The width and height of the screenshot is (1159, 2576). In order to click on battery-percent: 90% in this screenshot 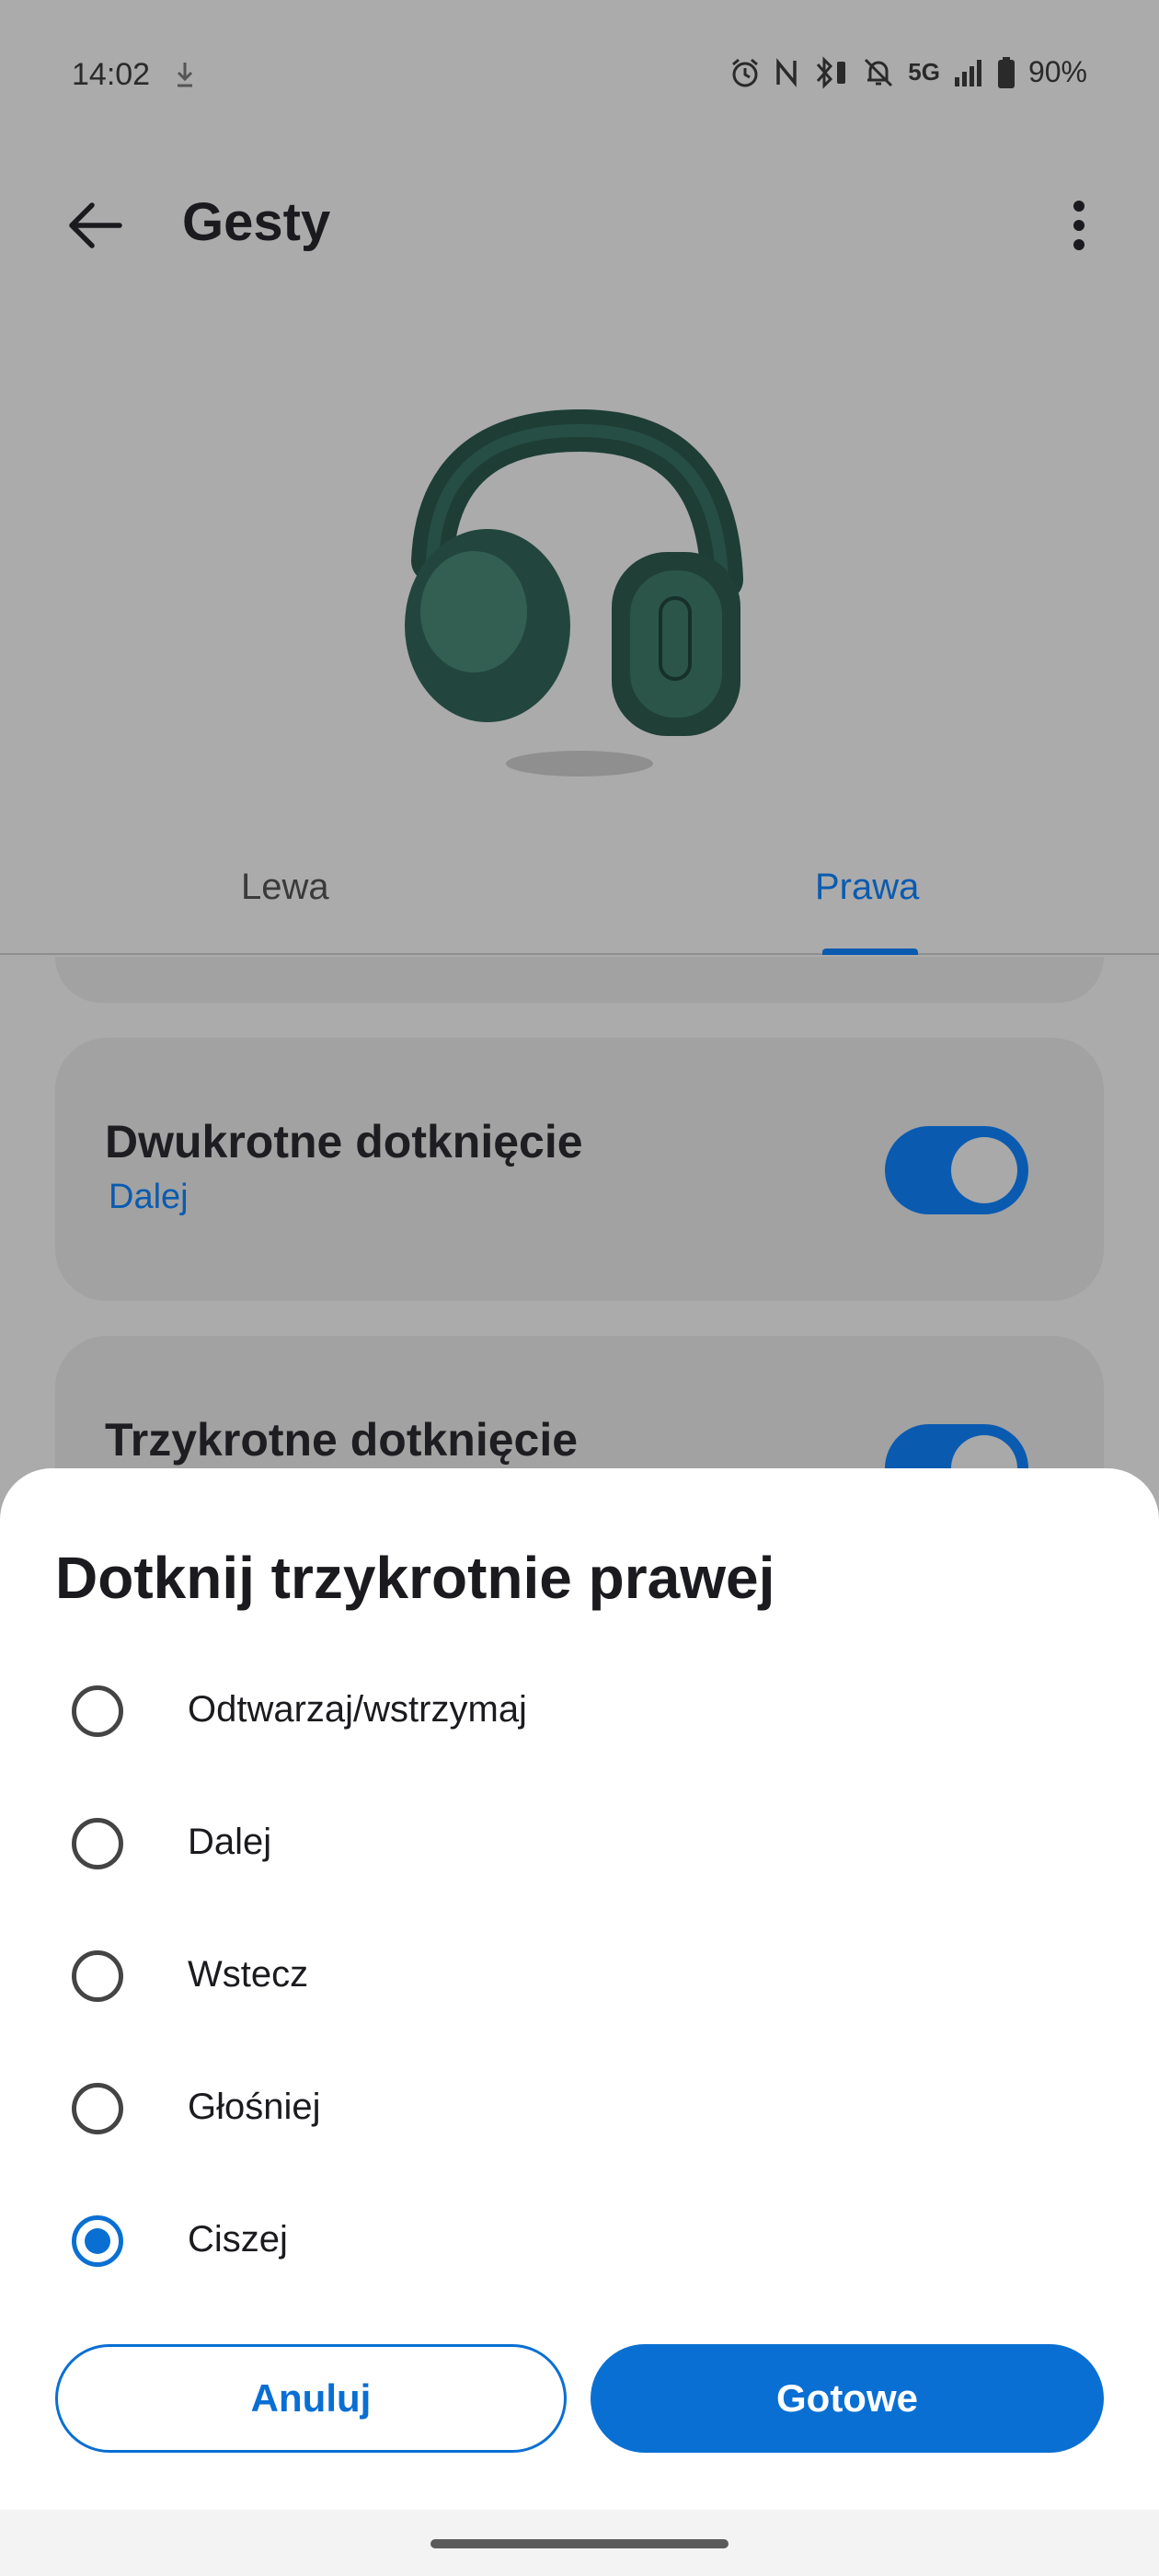, I will do `click(1057, 71)`.